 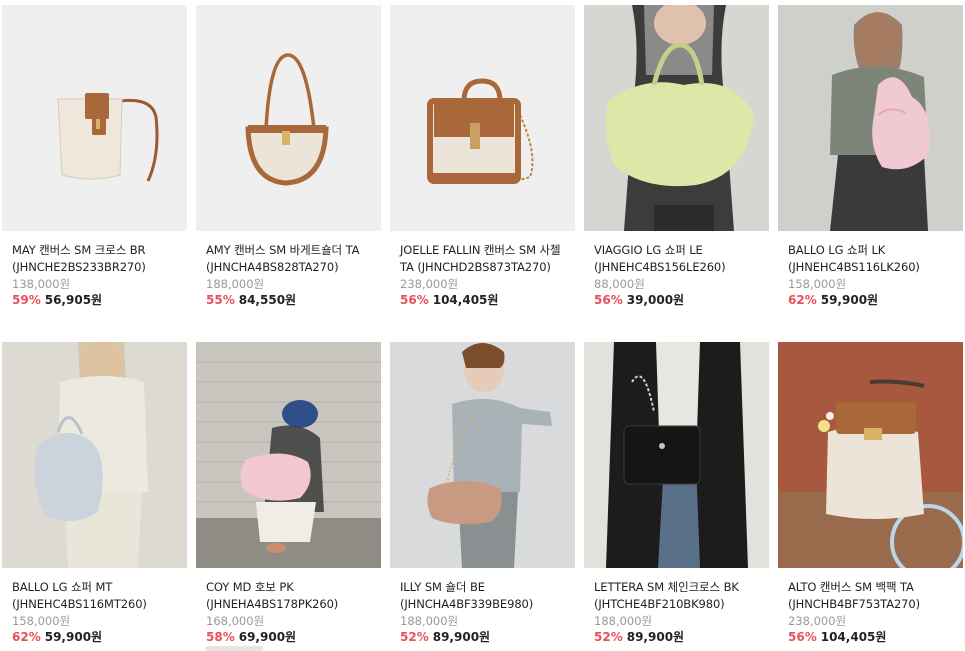 I want to click on discount-rate: 59%, so click(x=26, y=300).